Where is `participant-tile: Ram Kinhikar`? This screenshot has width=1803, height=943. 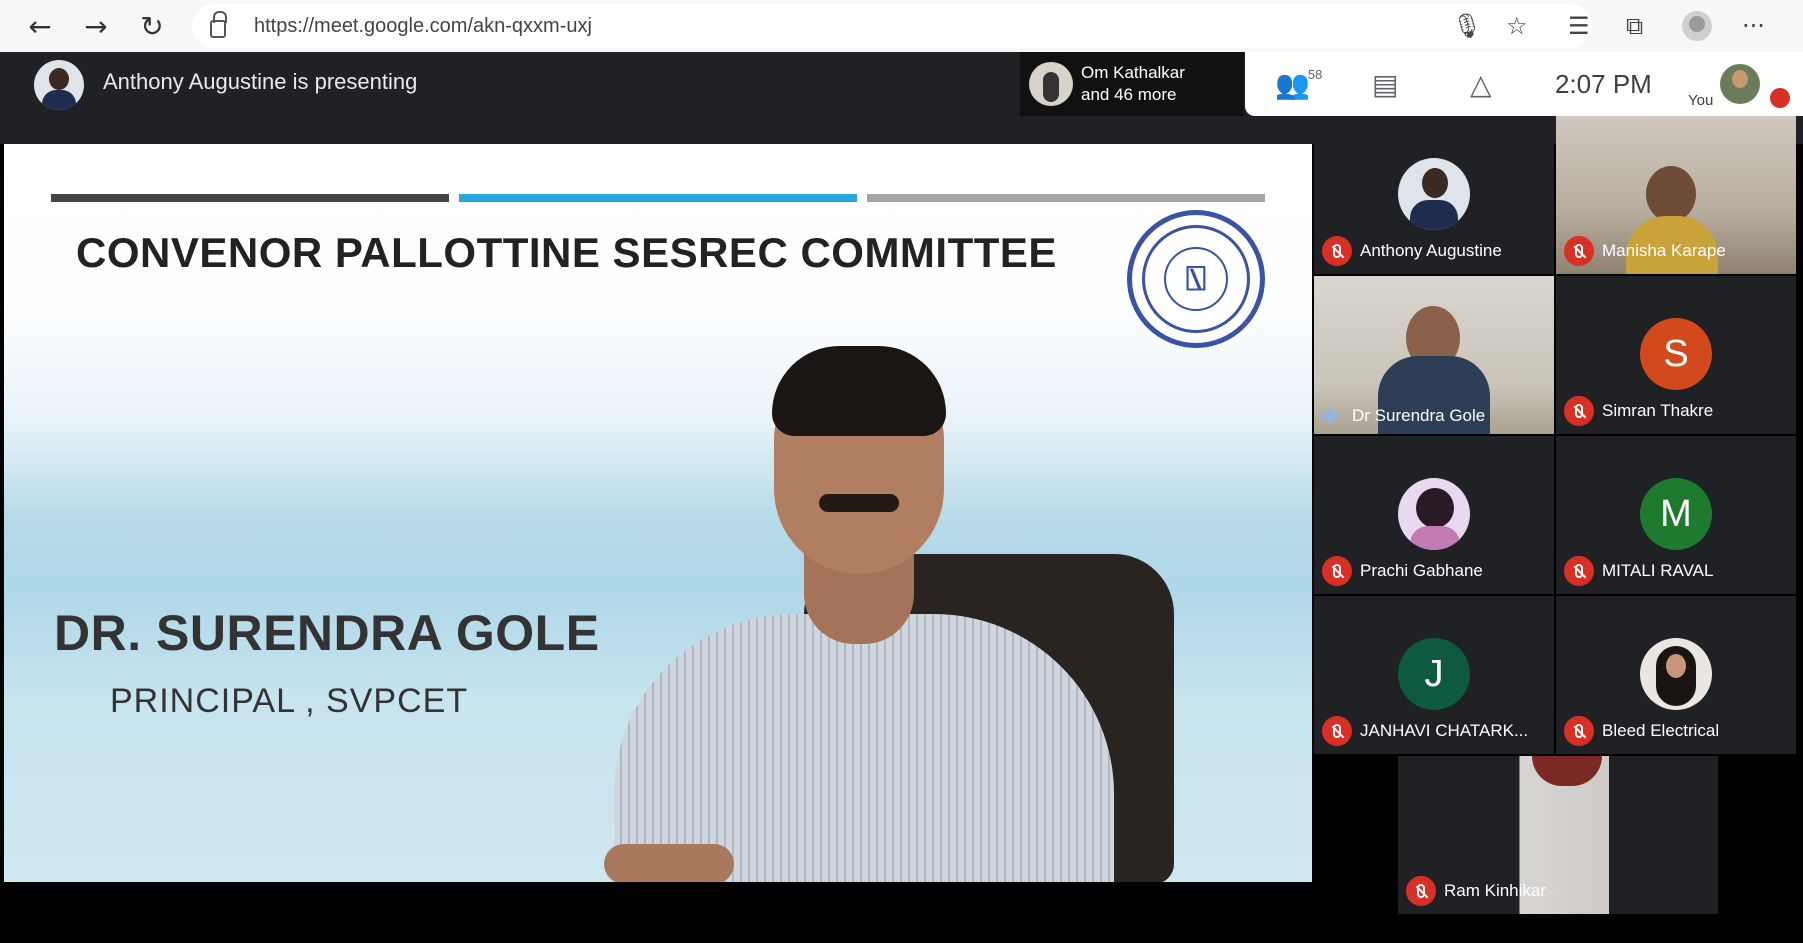 participant-tile: Ram Kinhikar is located at coordinates (1558, 835).